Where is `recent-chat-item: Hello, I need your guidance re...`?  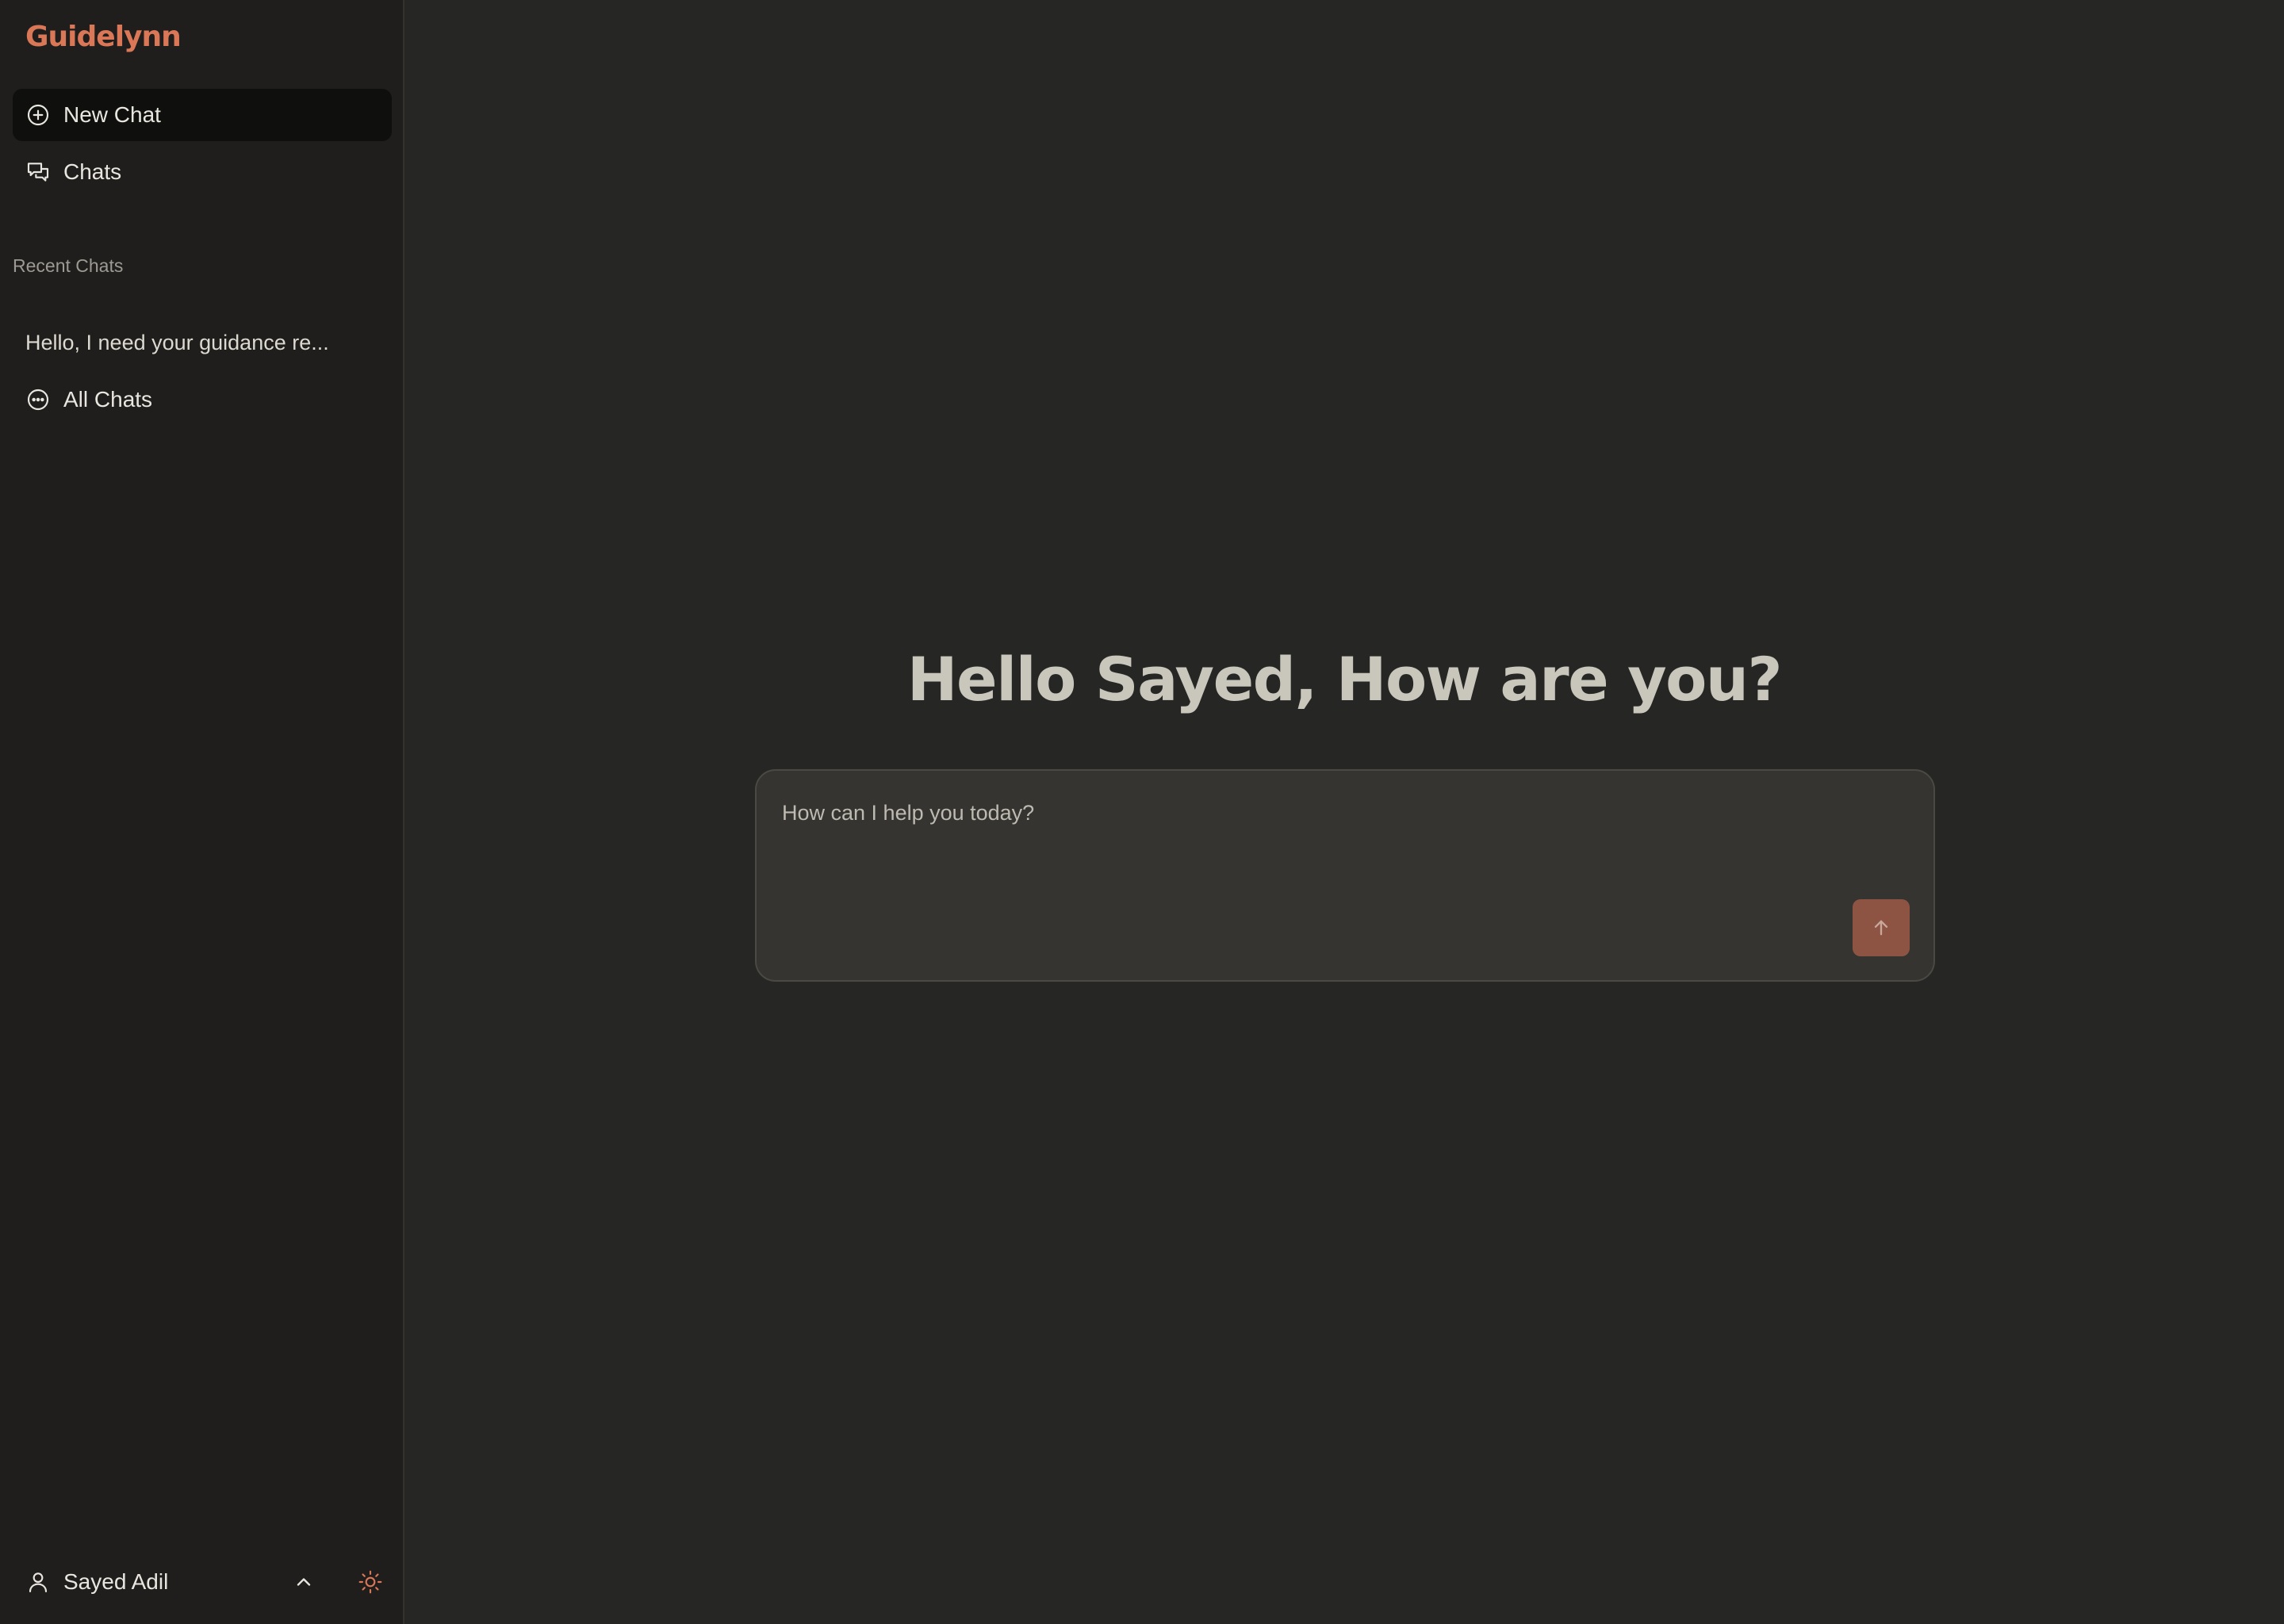 recent-chat-item: Hello, I need your guidance re... is located at coordinates (202, 342).